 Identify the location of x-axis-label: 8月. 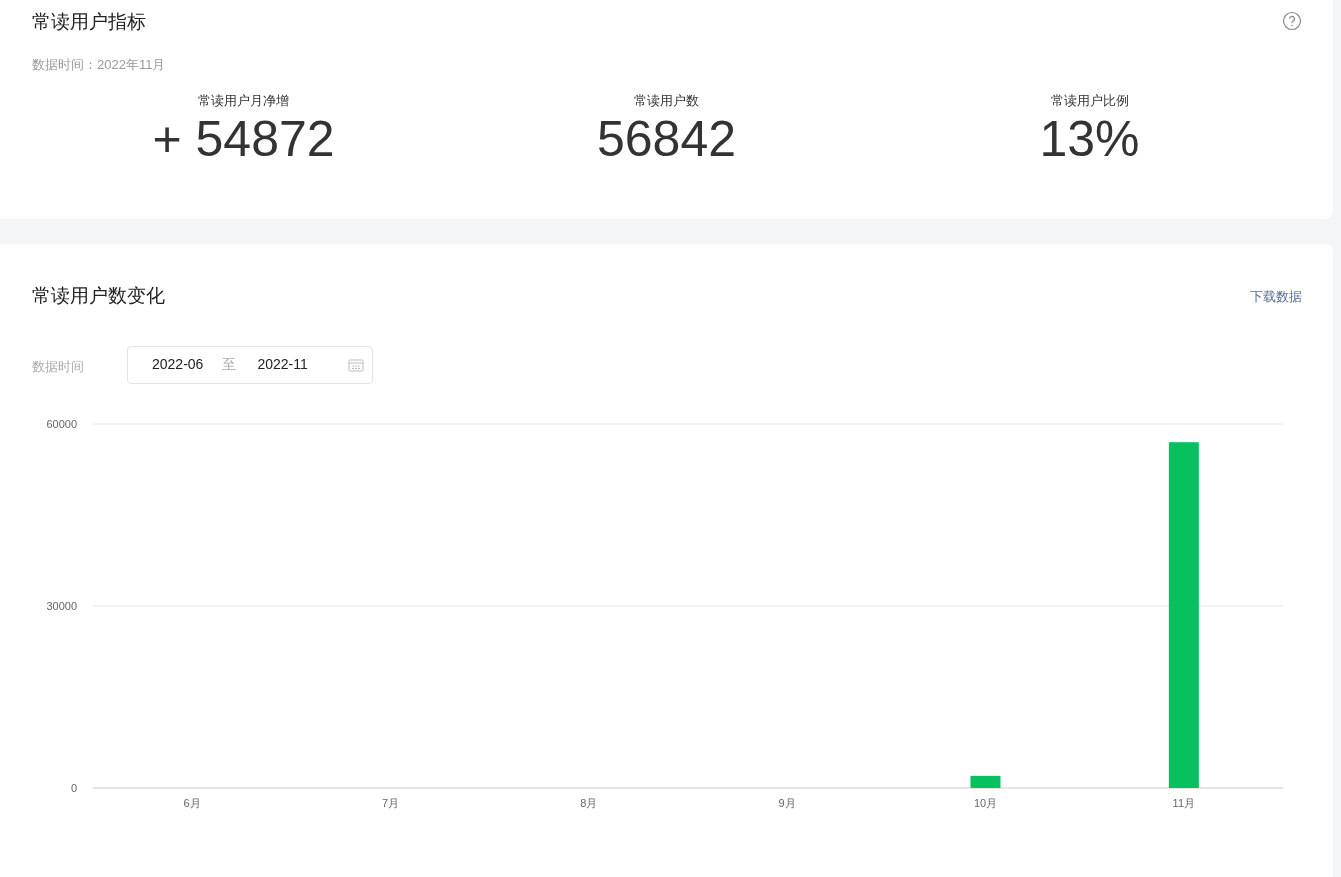
(589, 802).